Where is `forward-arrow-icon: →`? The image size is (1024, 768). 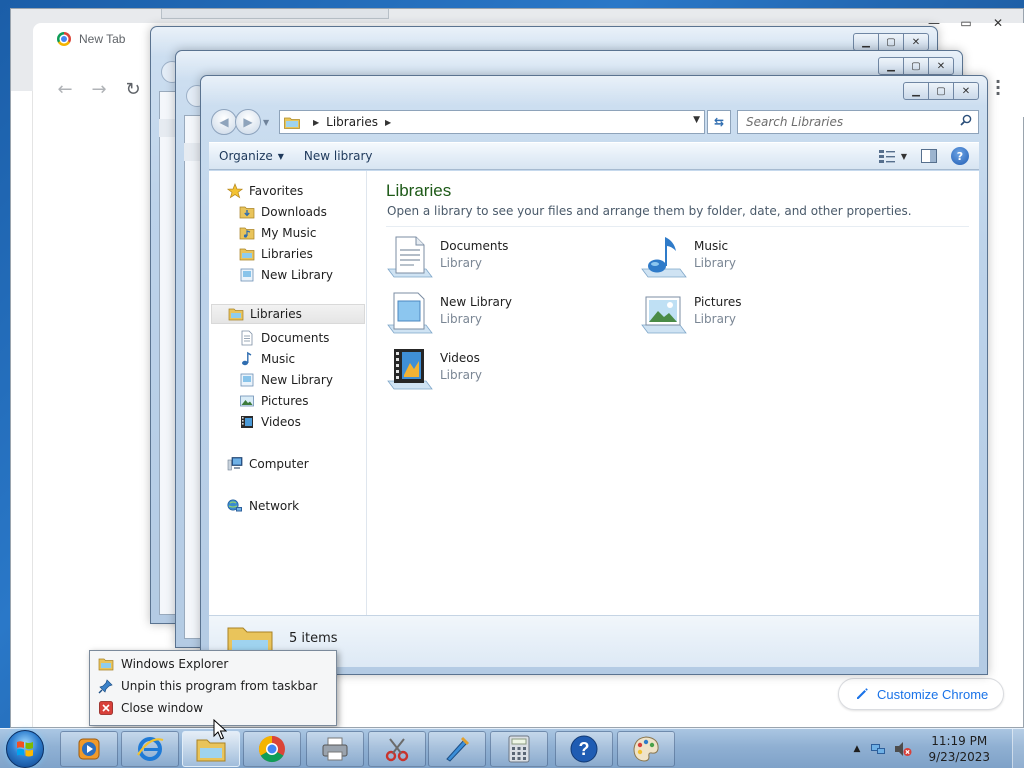
forward-arrow-icon: → is located at coordinates (99, 89).